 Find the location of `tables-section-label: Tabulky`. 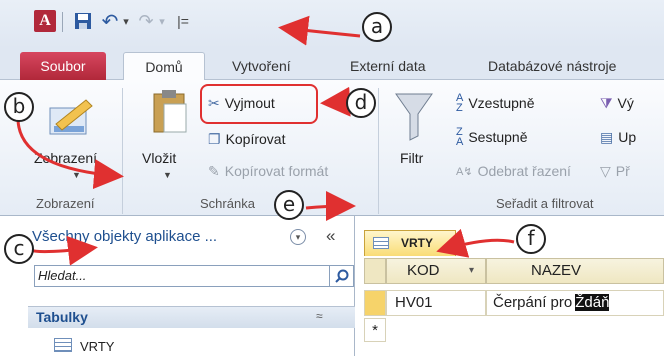

tables-section-label: Tabulky is located at coordinates (62, 317).